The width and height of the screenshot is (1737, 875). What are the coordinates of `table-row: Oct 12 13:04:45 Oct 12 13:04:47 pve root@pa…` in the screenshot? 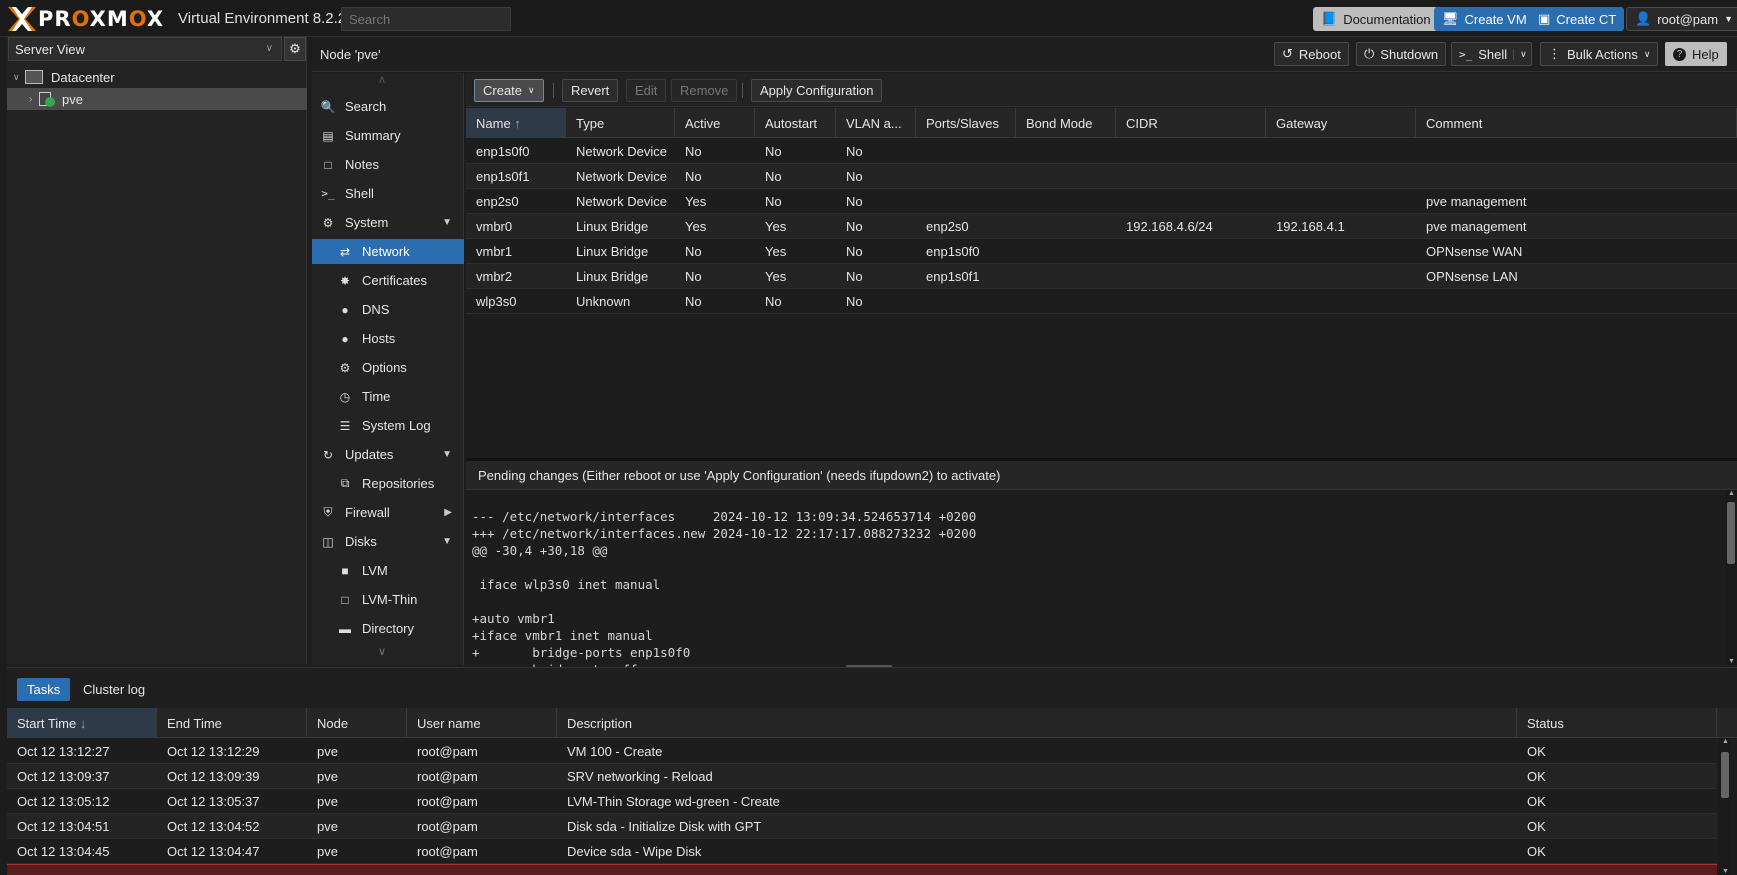 It's located at (862, 851).